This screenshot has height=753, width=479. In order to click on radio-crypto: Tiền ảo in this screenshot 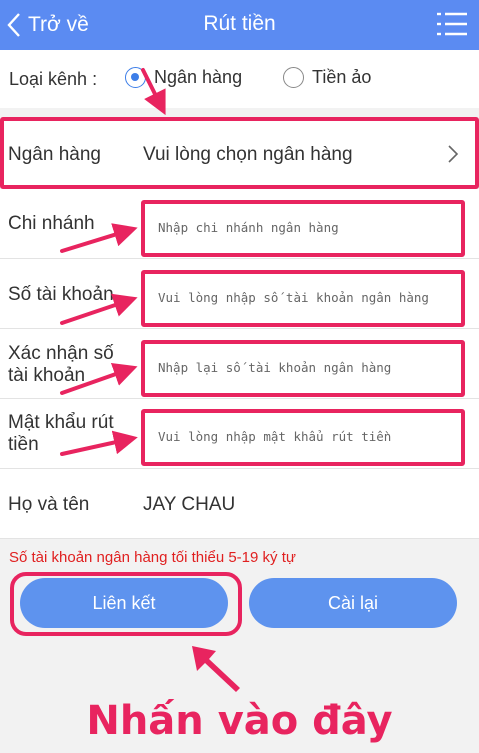, I will do `click(327, 77)`.